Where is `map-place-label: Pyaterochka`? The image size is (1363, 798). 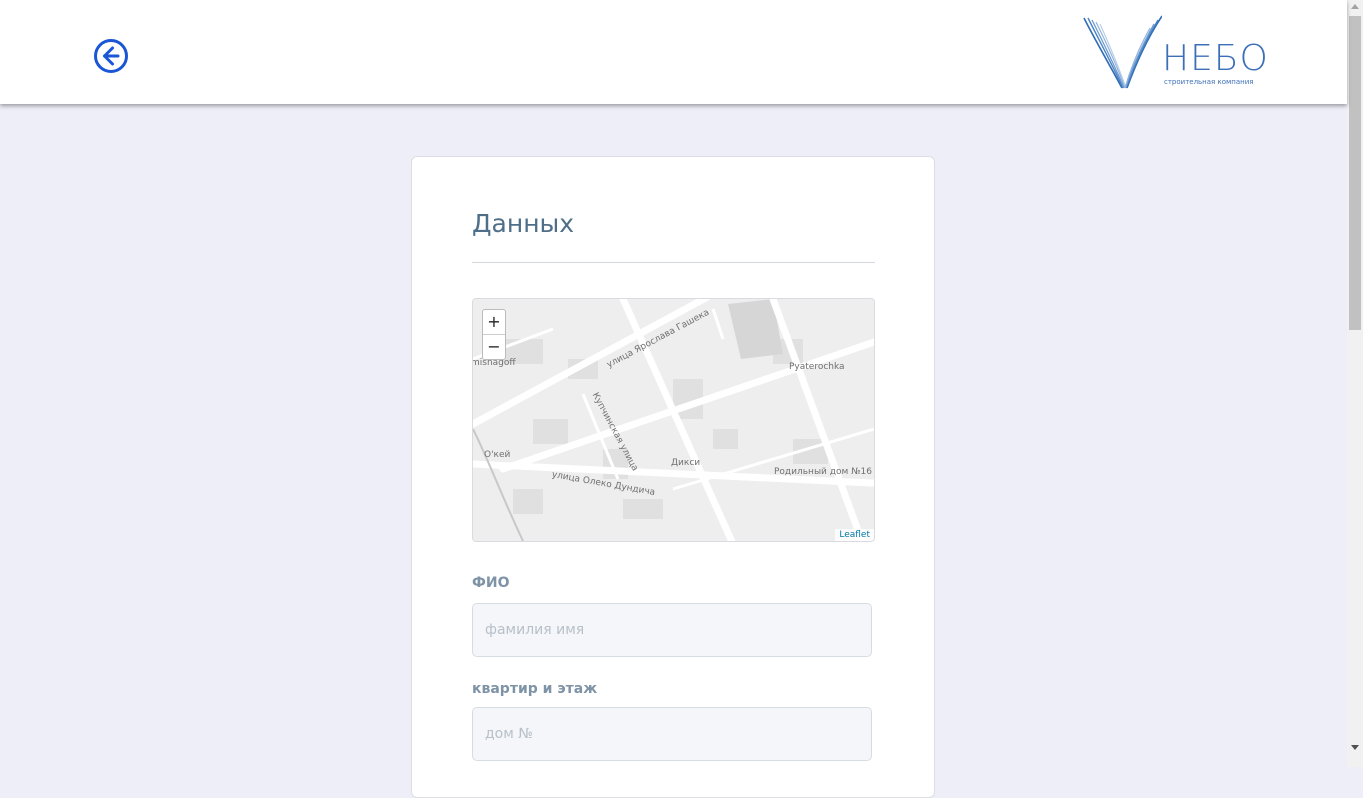 map-place-label: Pyaterochka is located at coordinates (817, 367).